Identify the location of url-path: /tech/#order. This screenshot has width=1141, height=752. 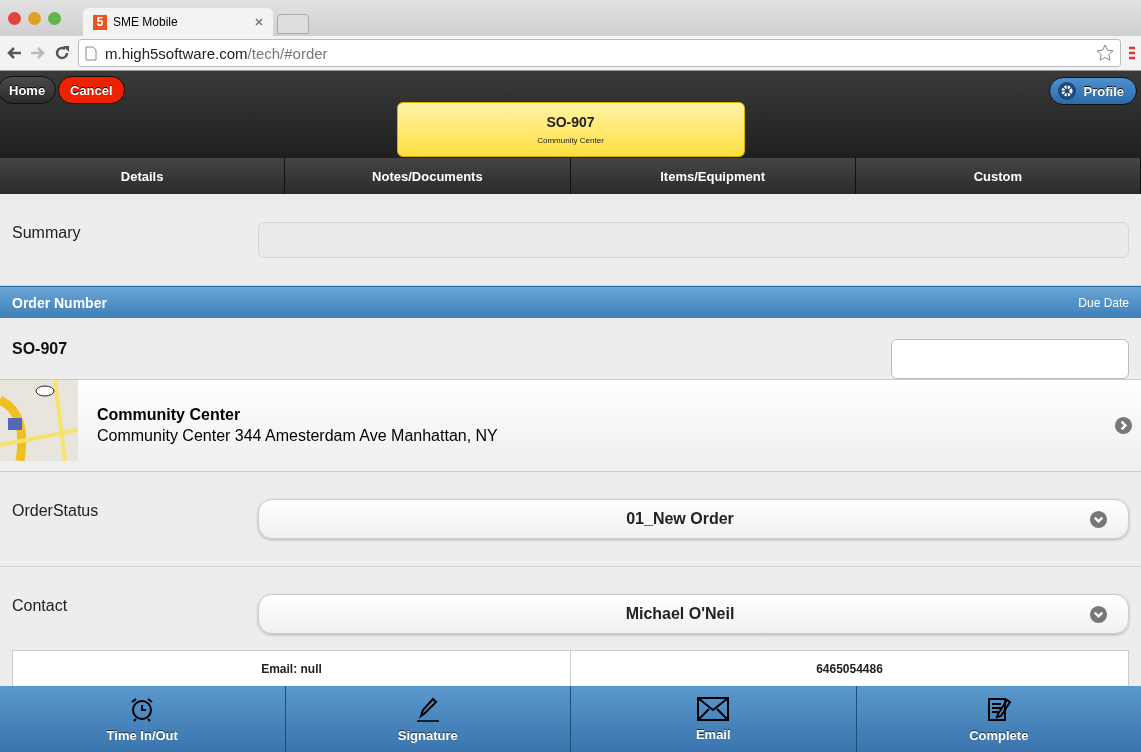
(287, 53).